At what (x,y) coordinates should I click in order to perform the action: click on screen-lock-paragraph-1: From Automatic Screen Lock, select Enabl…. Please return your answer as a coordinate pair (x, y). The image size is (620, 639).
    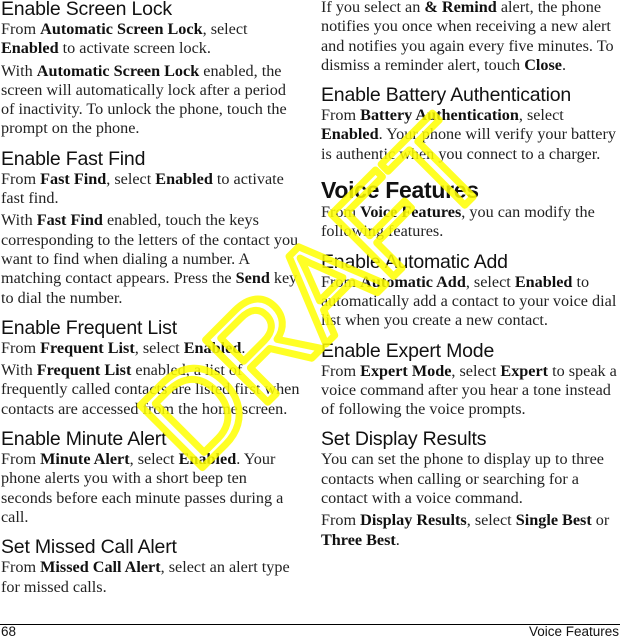
    Looking at the image, I should click on (124, 39).